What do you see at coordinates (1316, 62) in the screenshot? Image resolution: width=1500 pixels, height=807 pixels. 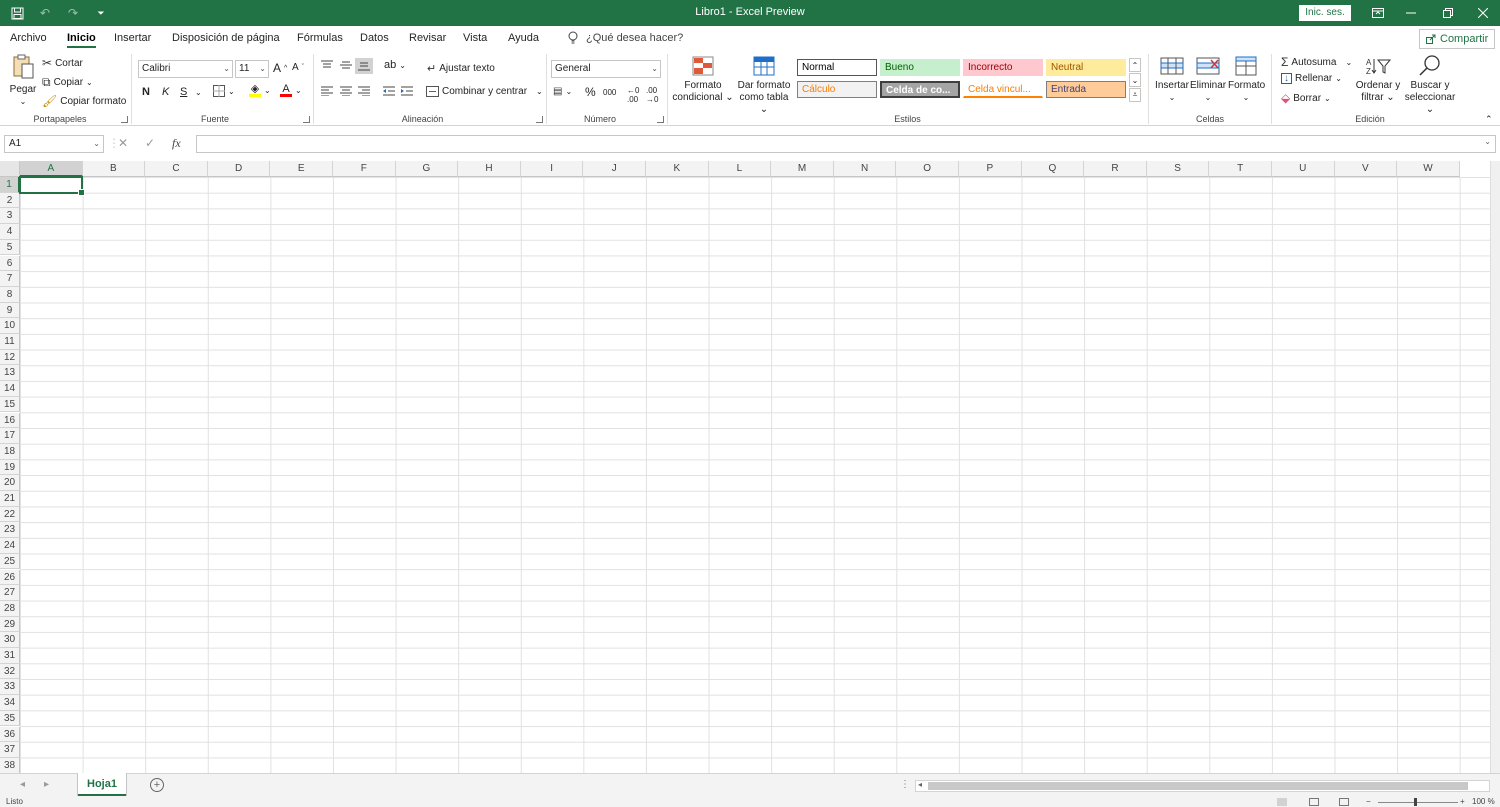 I see `autosum-button: Σ Autosuma ⌄` at bounding box center [1316, 62].